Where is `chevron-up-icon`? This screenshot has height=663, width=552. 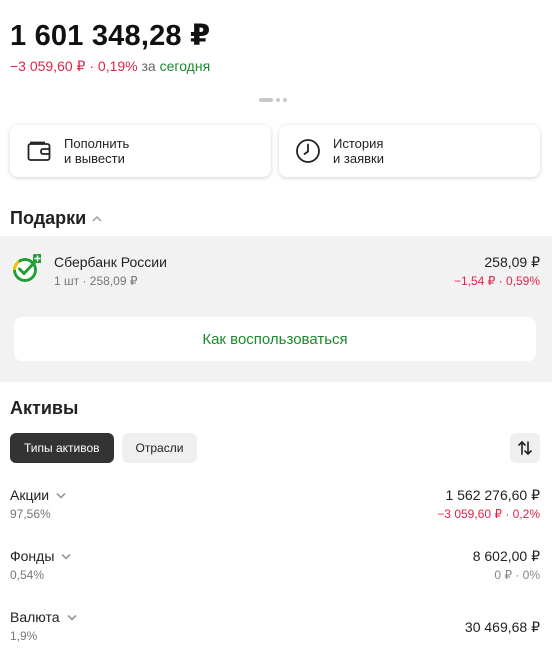
chevron-up-icon is located at coordinates (97, 219).